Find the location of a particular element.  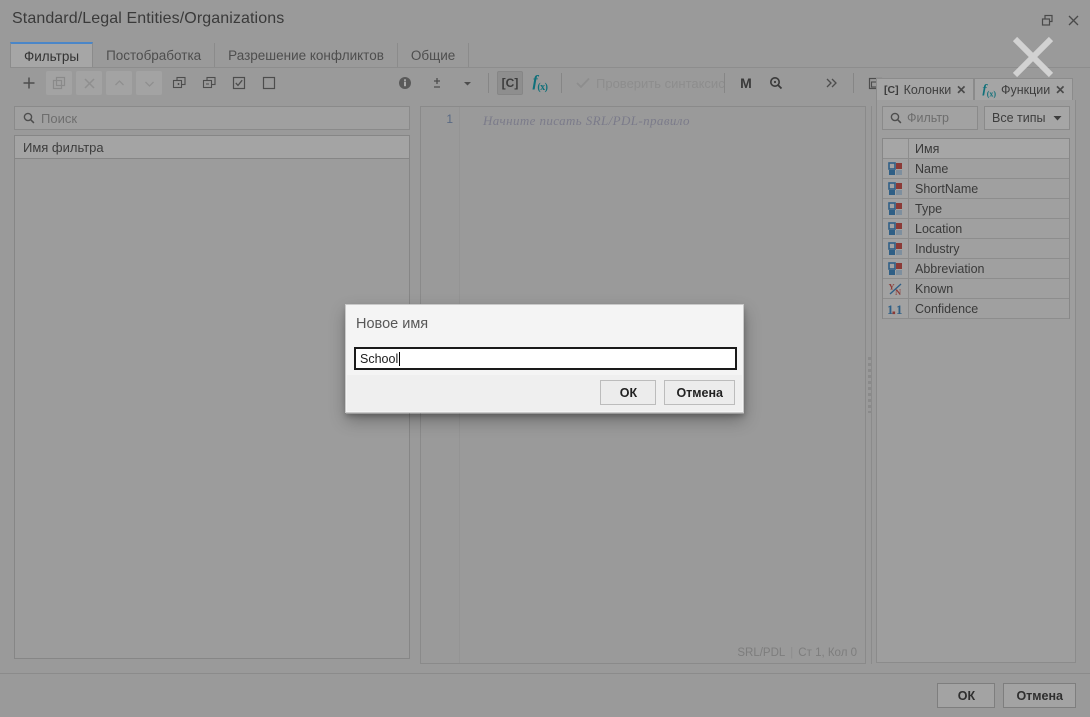

expand-all-button is located at coordinates (179, 83).